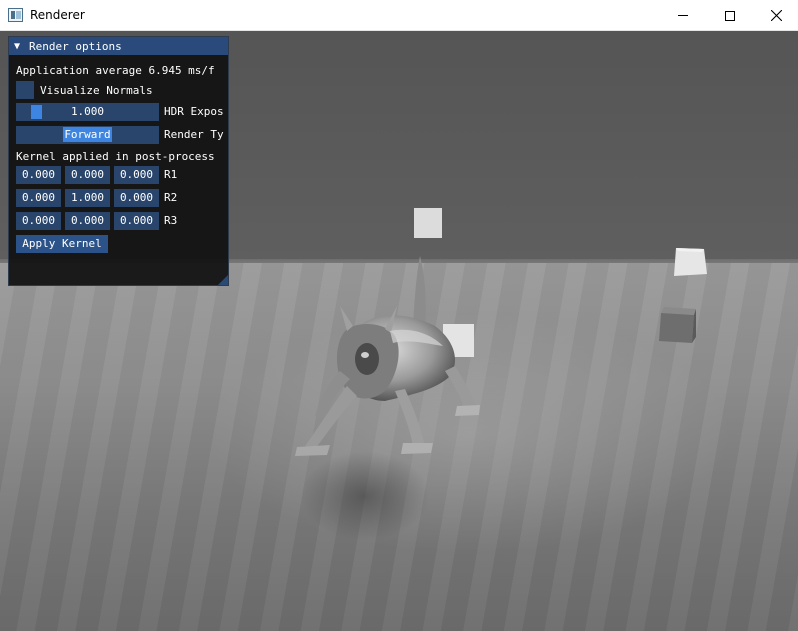 The image size is (798, 631). What do you see at coordinates (136, 175) in the screenshot?
I see `kernel-r1-c3: 0.000` at bounding box center [136, 175].